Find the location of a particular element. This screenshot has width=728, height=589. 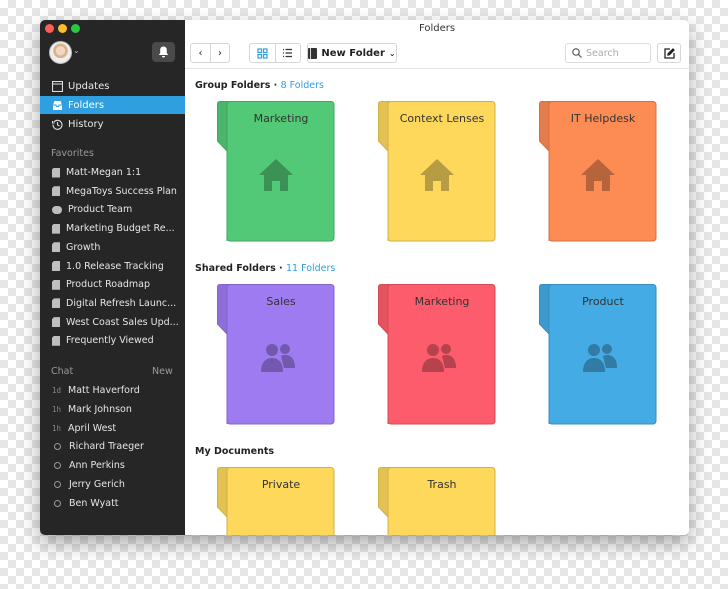

folder-card: Sales is located at coordinates (276, 354).